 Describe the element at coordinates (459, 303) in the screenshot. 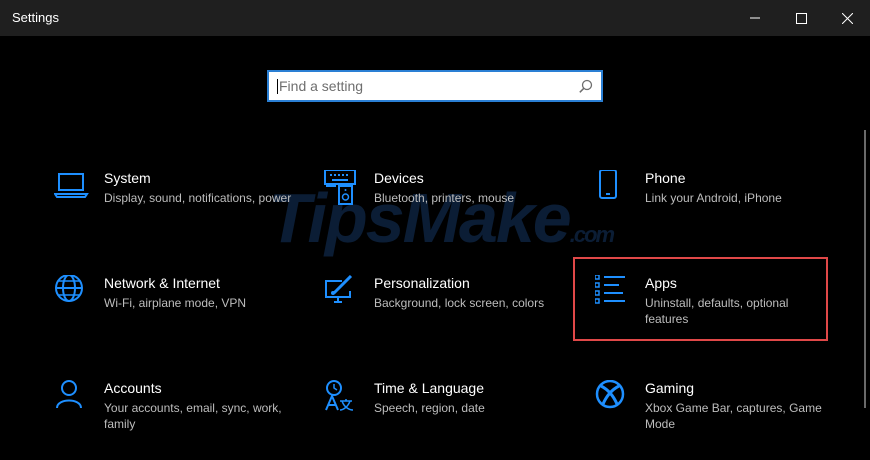

I see `tile-description: Background, lock screen, colors` at that location.